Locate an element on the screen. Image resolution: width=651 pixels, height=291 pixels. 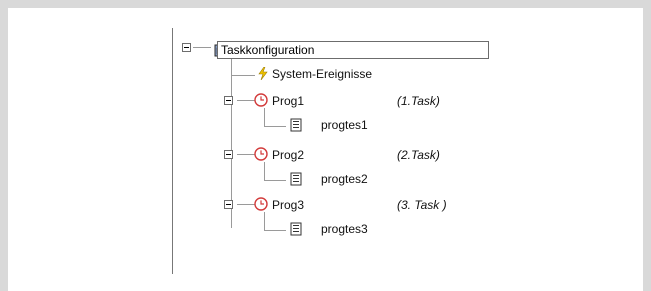
frame-left is located at coordinates (4, 145).